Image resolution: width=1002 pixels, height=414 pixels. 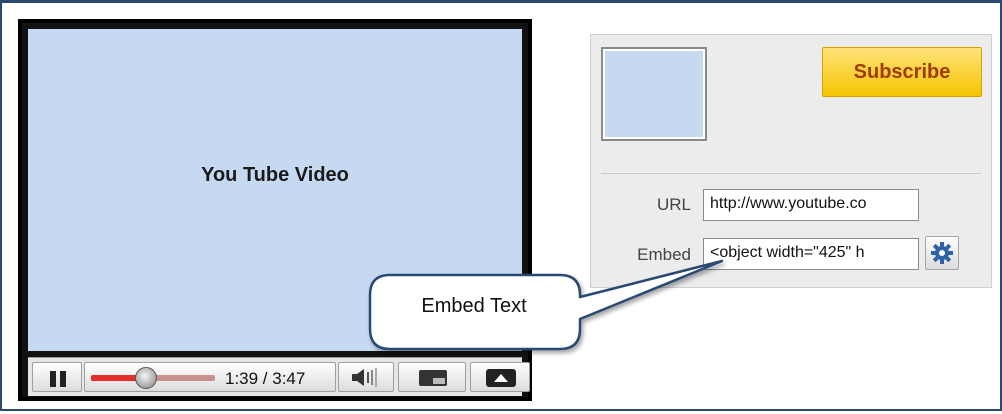 I want to click on seek-handle, so click(x=146, y=378).